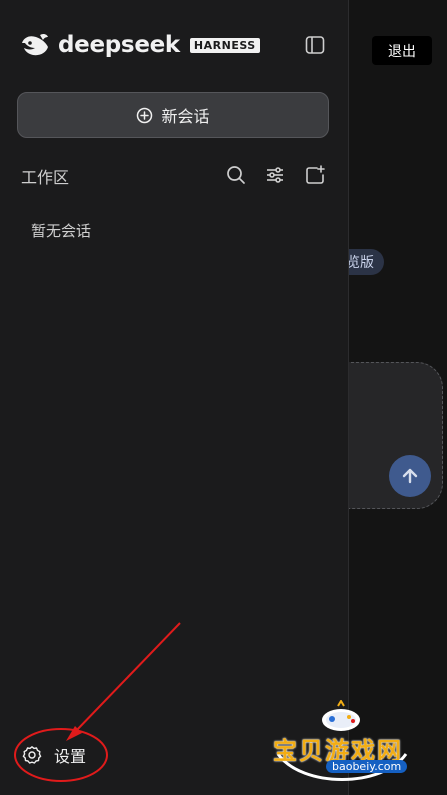 This screenshot has width=447, height=795. I want to click on workspace-title: 工作区, so click(45, 177).